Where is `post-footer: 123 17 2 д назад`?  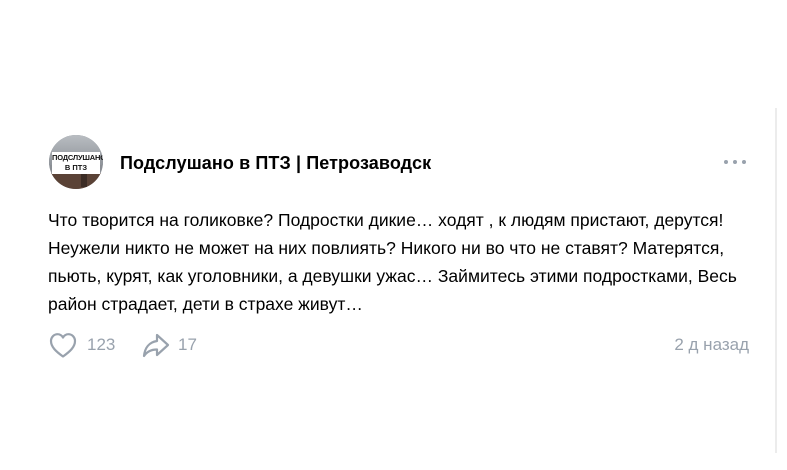 post-footer: 123 17 2 д назад is located at coordinates (400, 345).